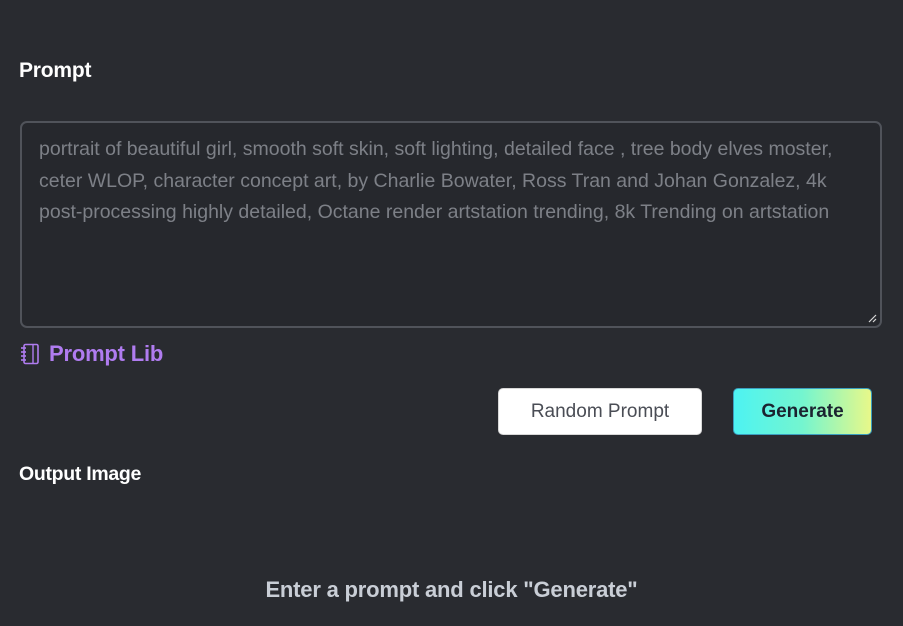  Describe the element at coordinates (106, 353) in the screenshot. I see `prompt-lib-label: Prompt Lib` at that location.